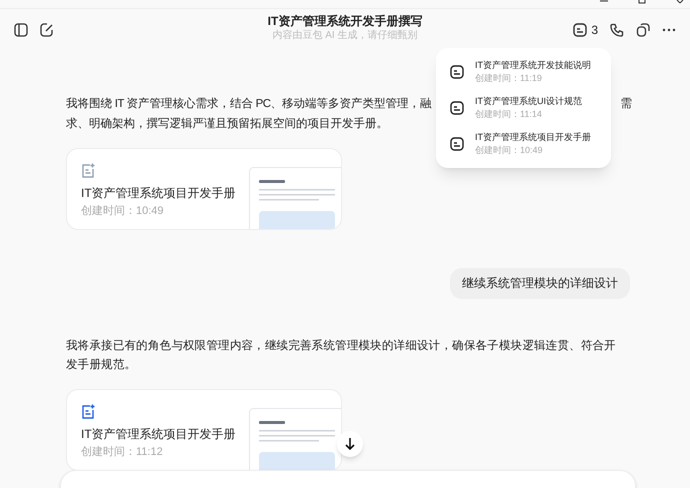 The height and width of the screenshot is (488, 690). I want to click on close-icon, so click(680, 2).